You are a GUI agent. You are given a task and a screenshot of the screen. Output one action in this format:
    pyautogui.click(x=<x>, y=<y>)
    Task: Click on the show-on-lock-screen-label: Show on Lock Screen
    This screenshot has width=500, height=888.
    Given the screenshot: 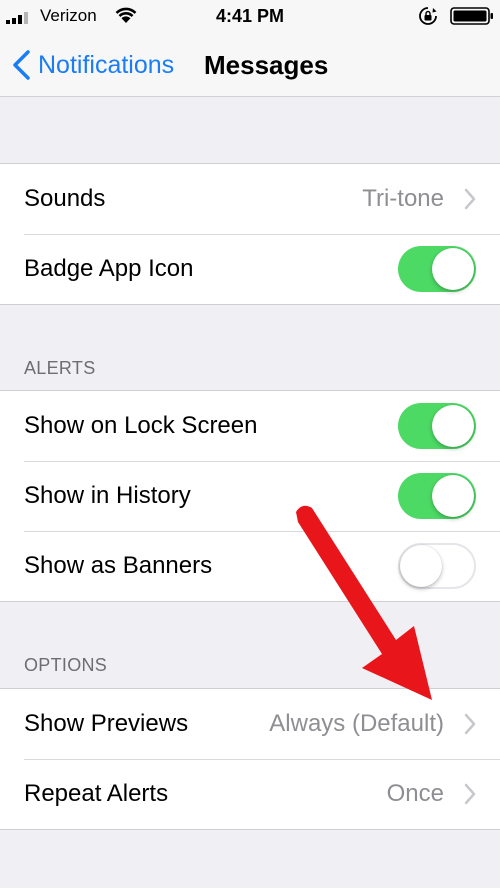 What is the action you would take?
    pyautogui.click(x=141, y=425)
    